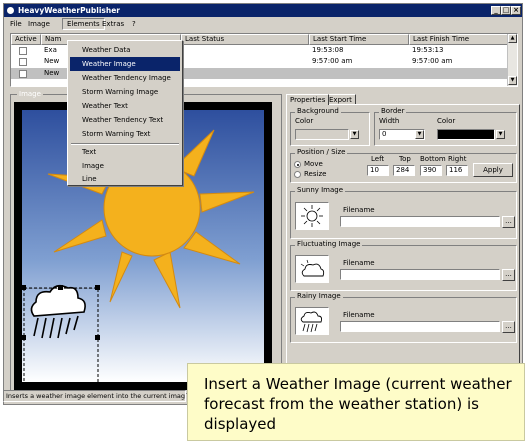 The height and width of the screenshot is (441, 527). Describe the element at coordinates (319, 296) in the screenshot. I see `rainy-image-title: Rainy Image` at that location.